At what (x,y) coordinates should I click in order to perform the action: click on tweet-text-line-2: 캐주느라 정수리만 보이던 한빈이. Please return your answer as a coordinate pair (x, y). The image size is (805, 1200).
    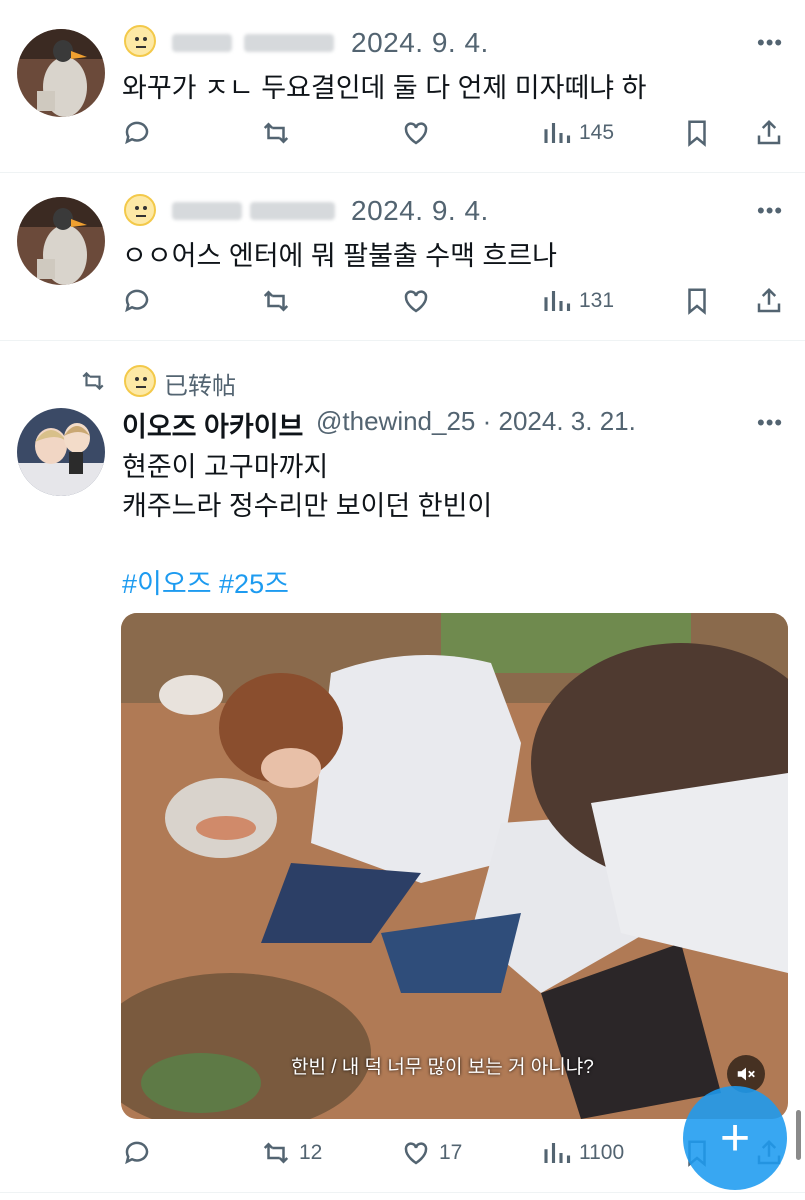
    Looking at the image, I should click on (307, 506).